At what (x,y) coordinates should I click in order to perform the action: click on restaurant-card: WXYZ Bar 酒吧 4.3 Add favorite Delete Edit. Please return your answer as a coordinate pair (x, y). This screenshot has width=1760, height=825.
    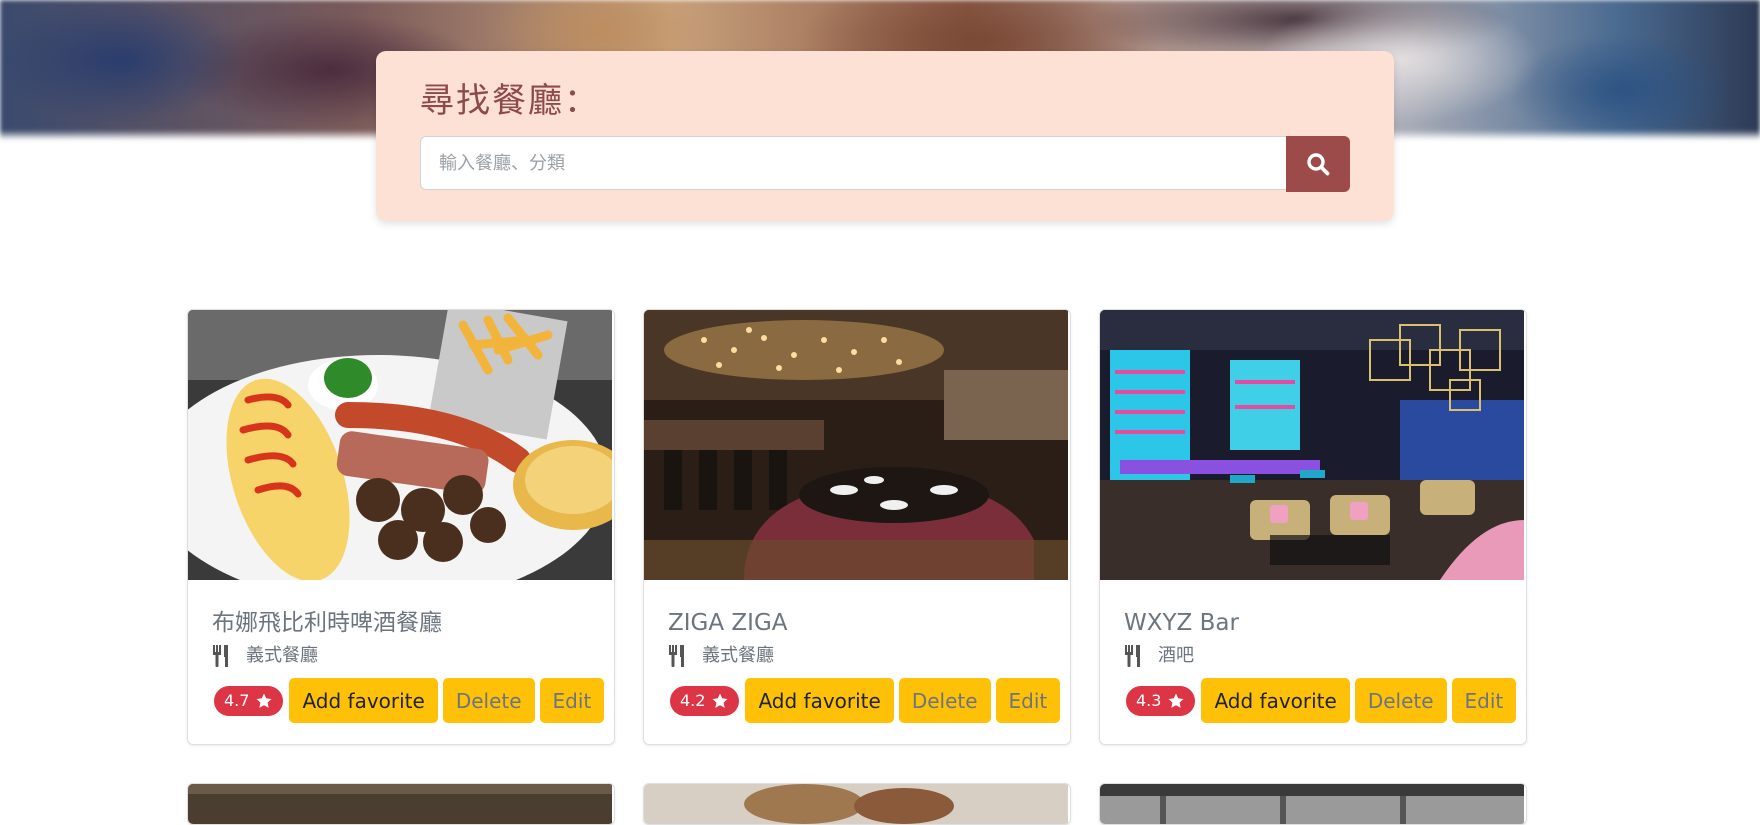
    Looking at the image, I should click on (1313, 527).